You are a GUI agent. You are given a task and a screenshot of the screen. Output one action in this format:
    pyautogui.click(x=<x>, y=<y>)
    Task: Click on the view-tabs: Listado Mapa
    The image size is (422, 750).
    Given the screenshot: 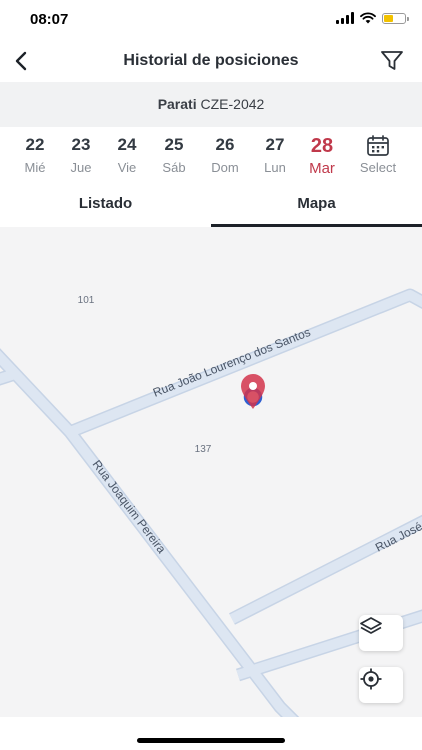 What is the action you would take?
    pyautogui.click(x=211, y=208)
    